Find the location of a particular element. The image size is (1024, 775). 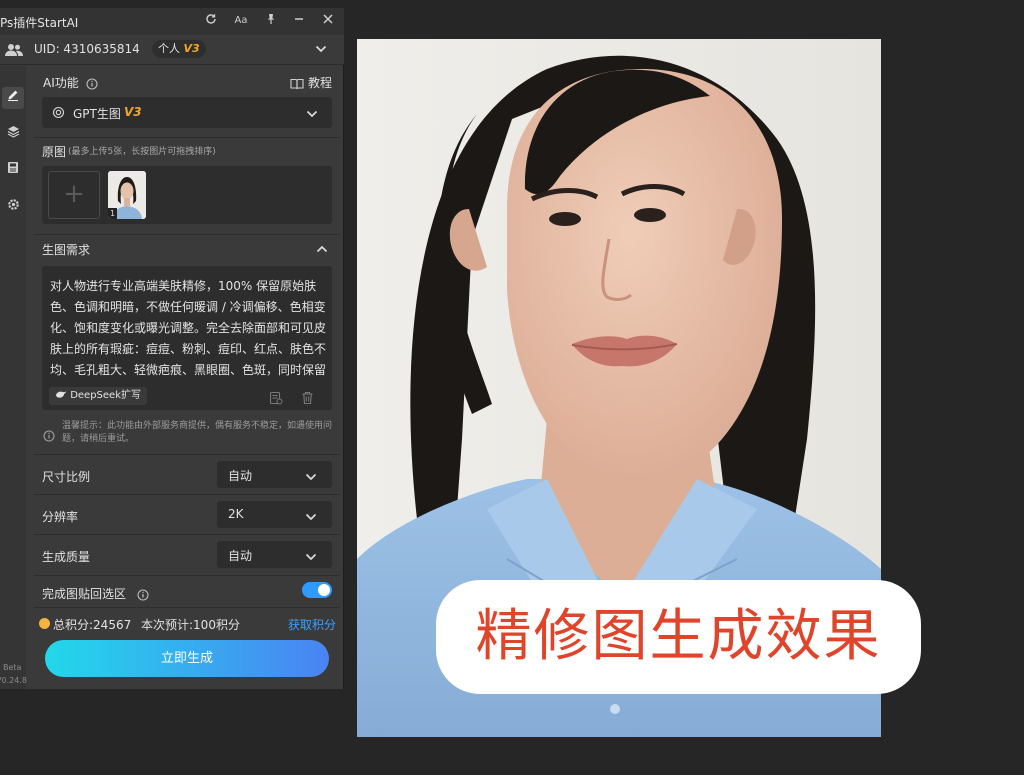

trash-icon is located at coordinates (307, 399).